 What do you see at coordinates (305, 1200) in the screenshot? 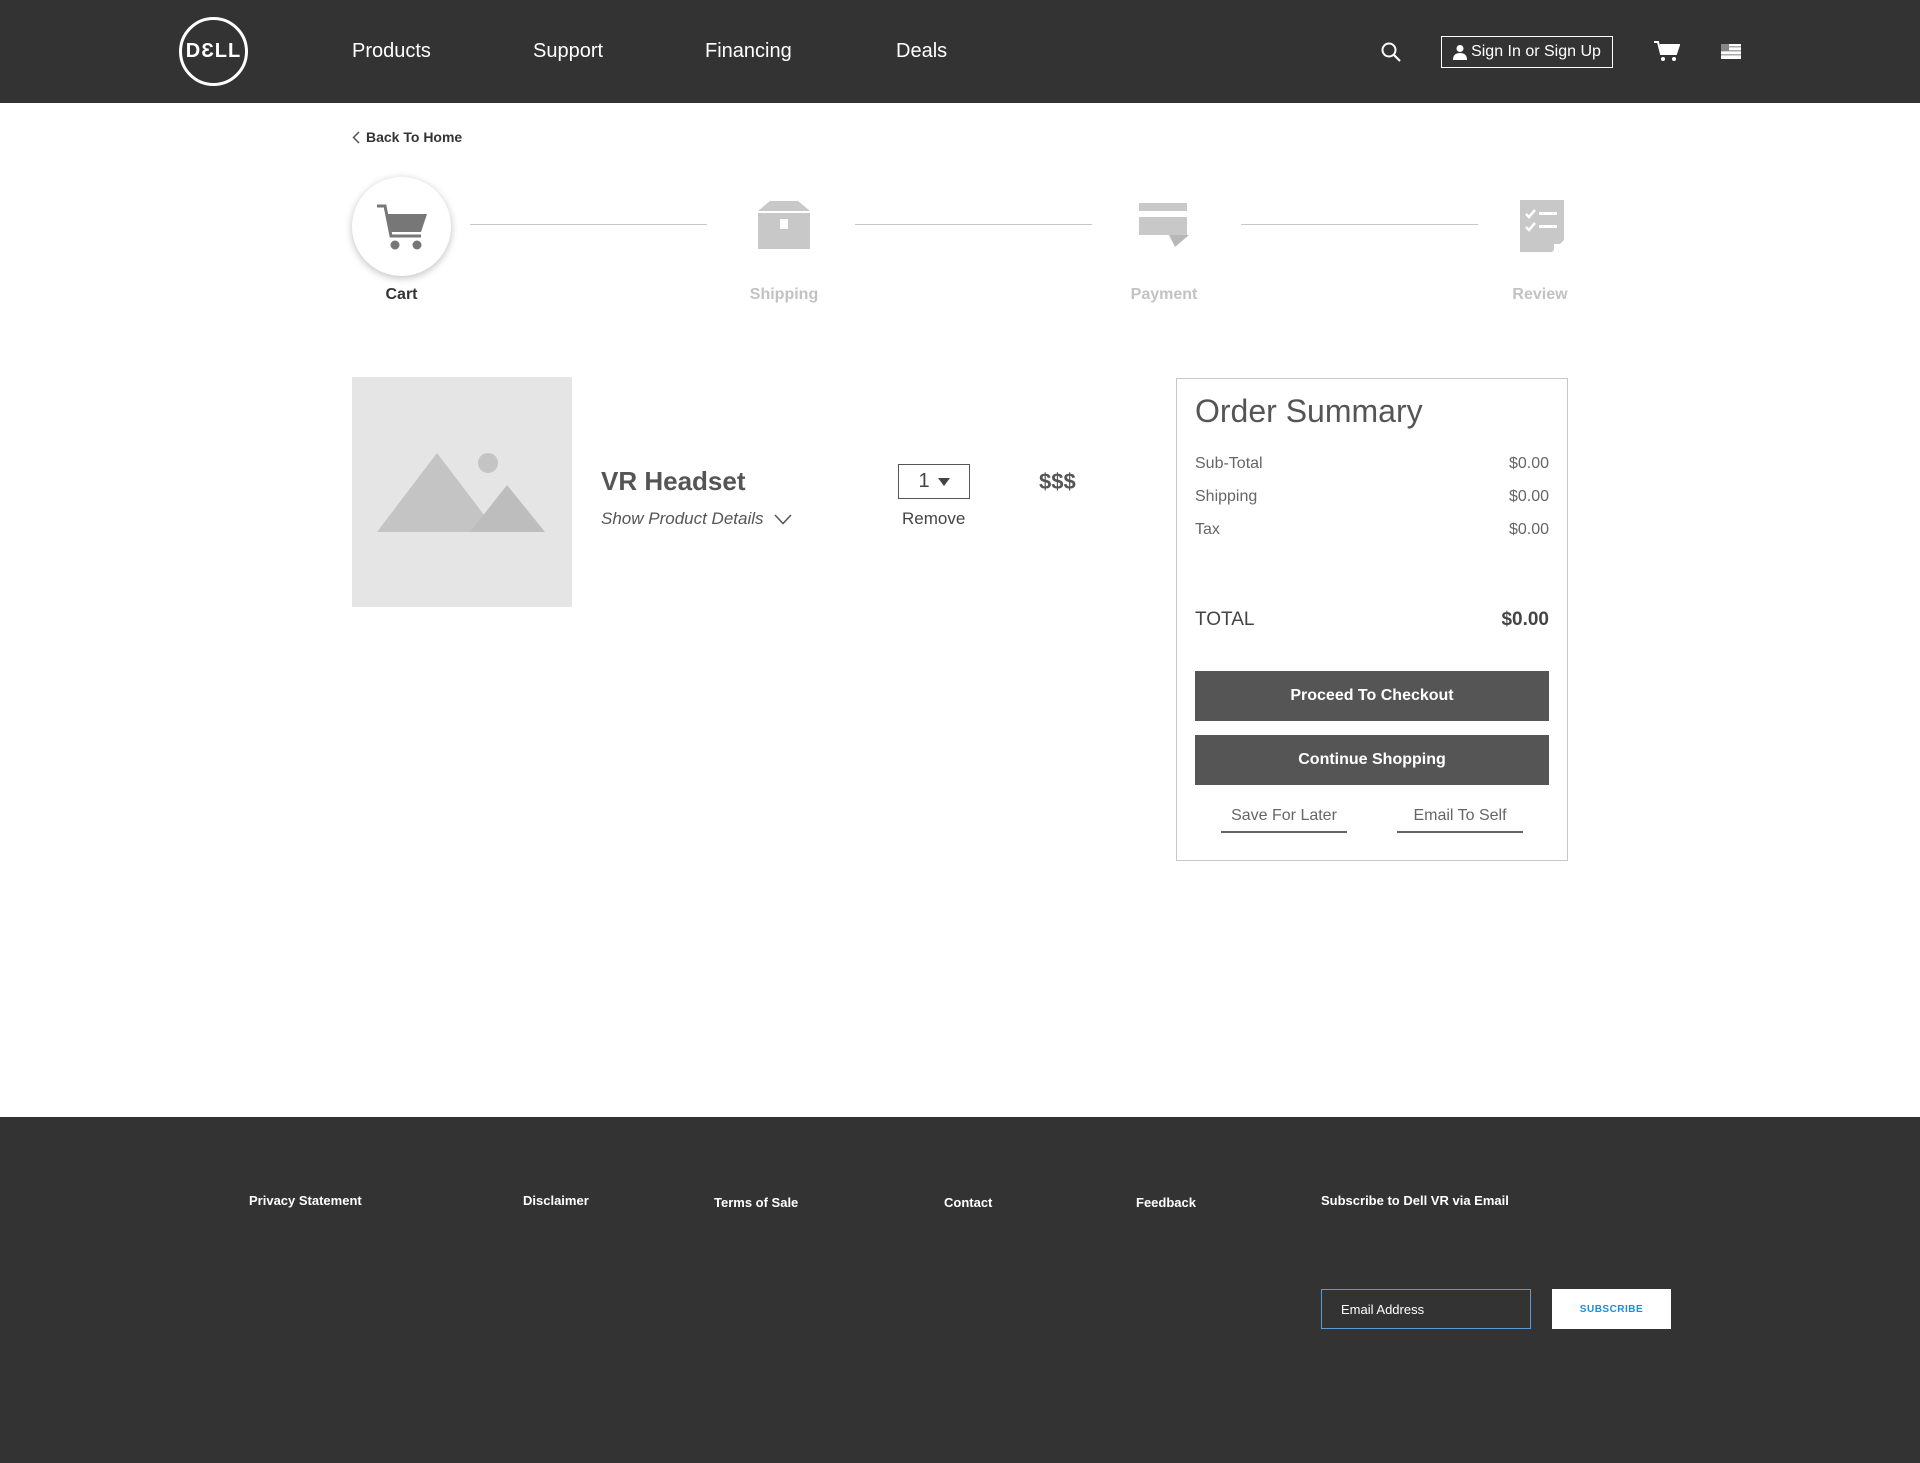
I see `footer-link-privacy: Privacy Statement` at bounding box center [305, 1200].